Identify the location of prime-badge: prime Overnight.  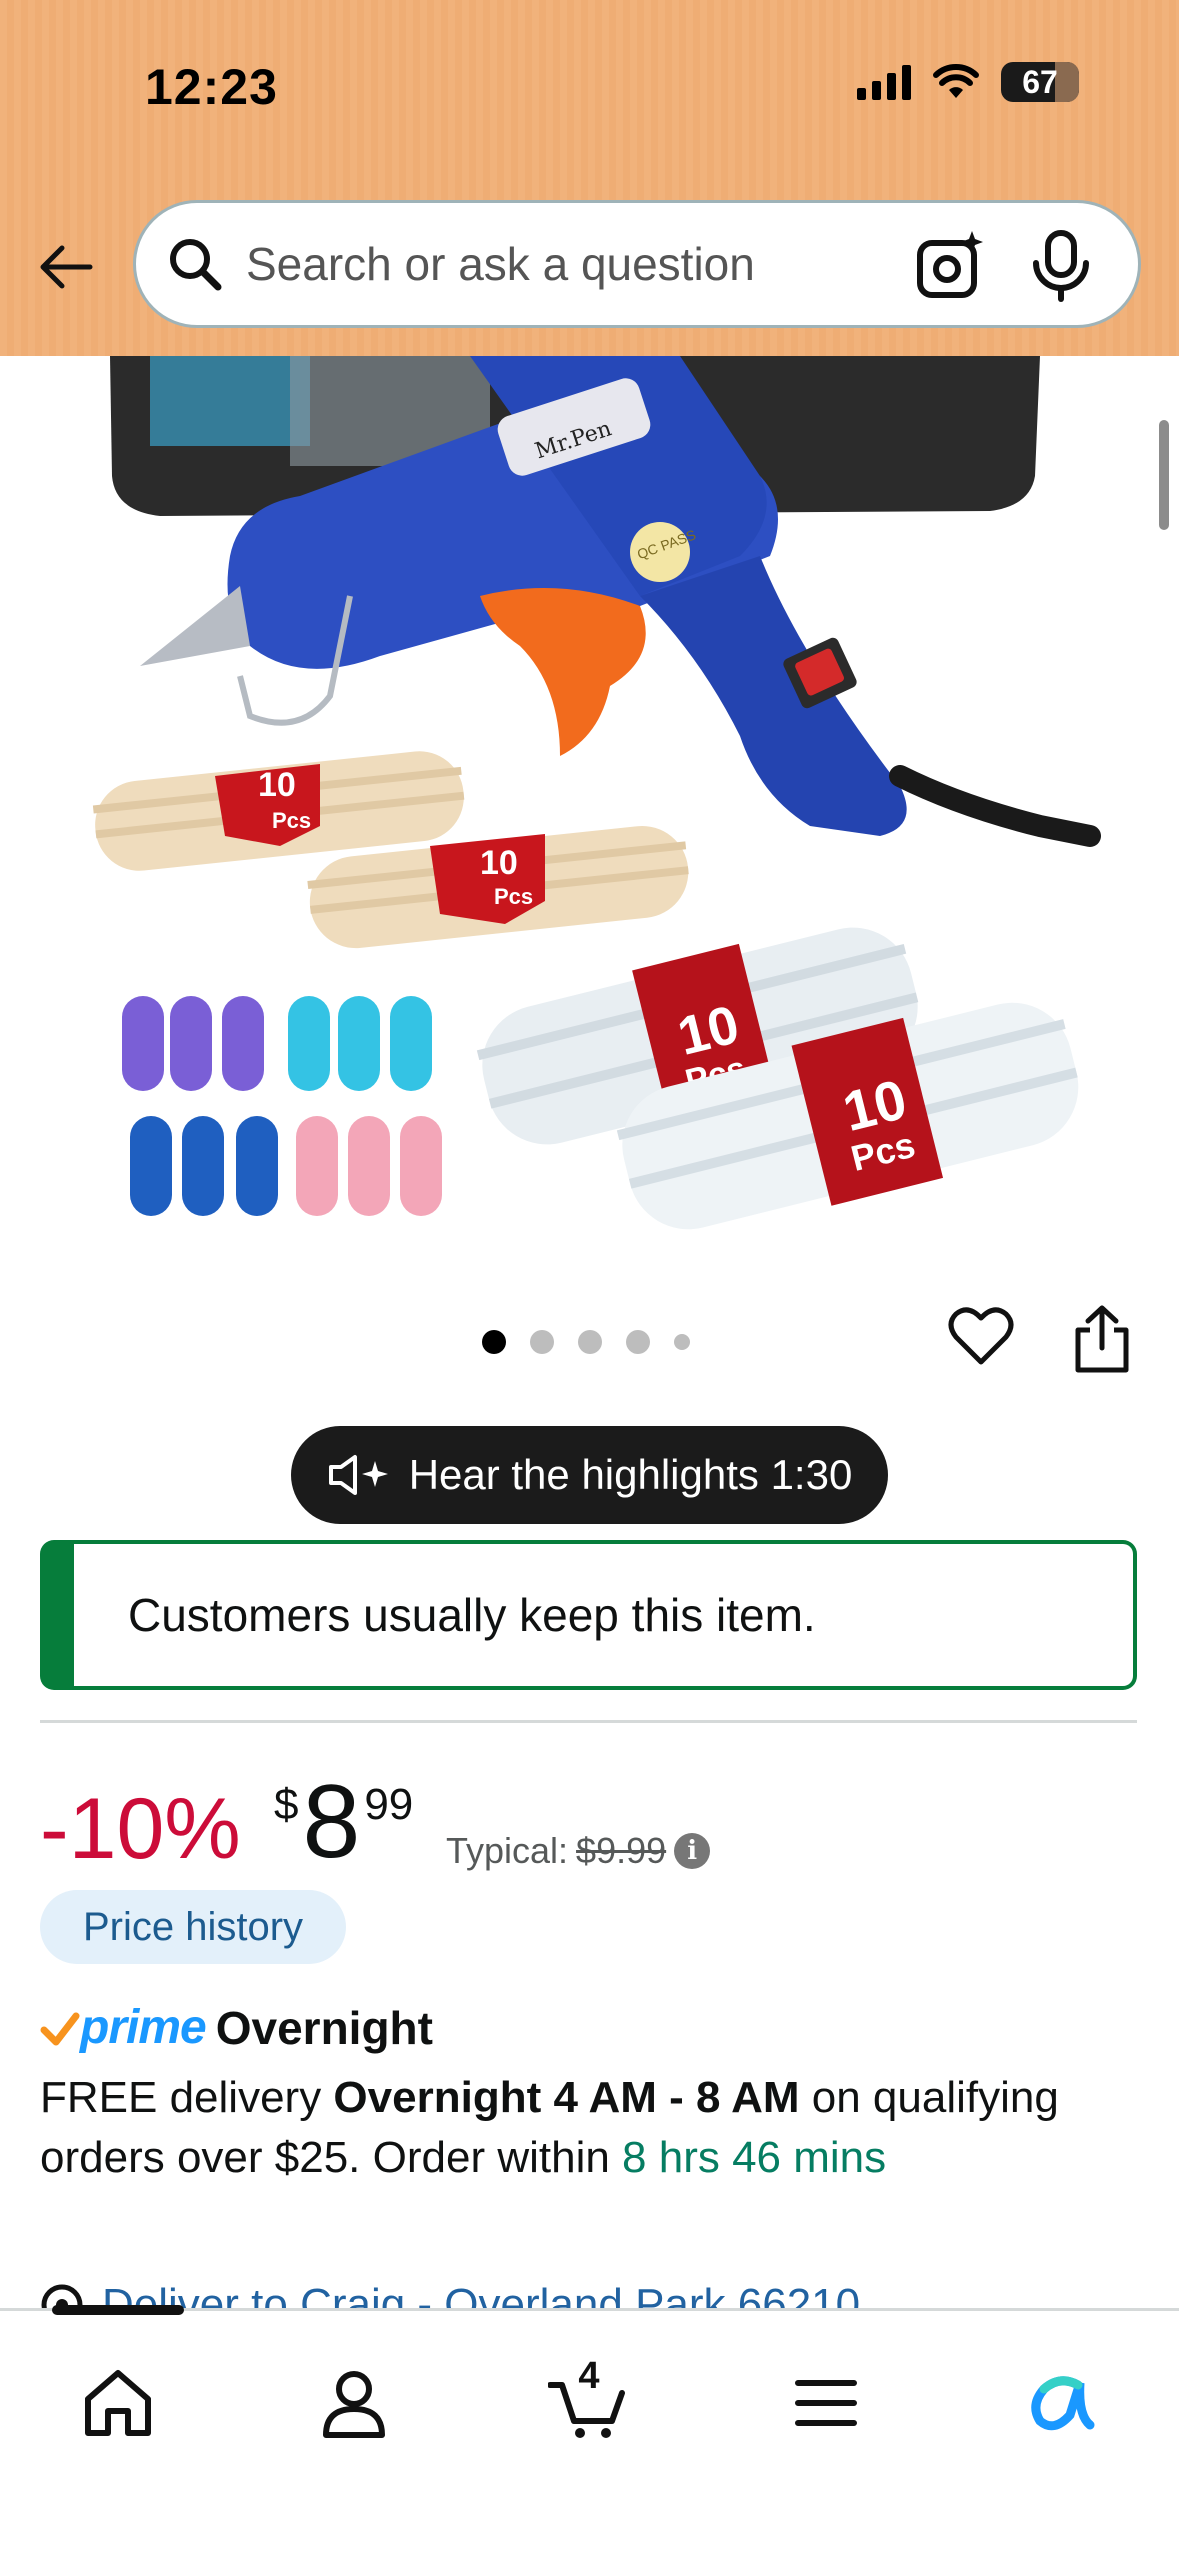
(236, 2027).